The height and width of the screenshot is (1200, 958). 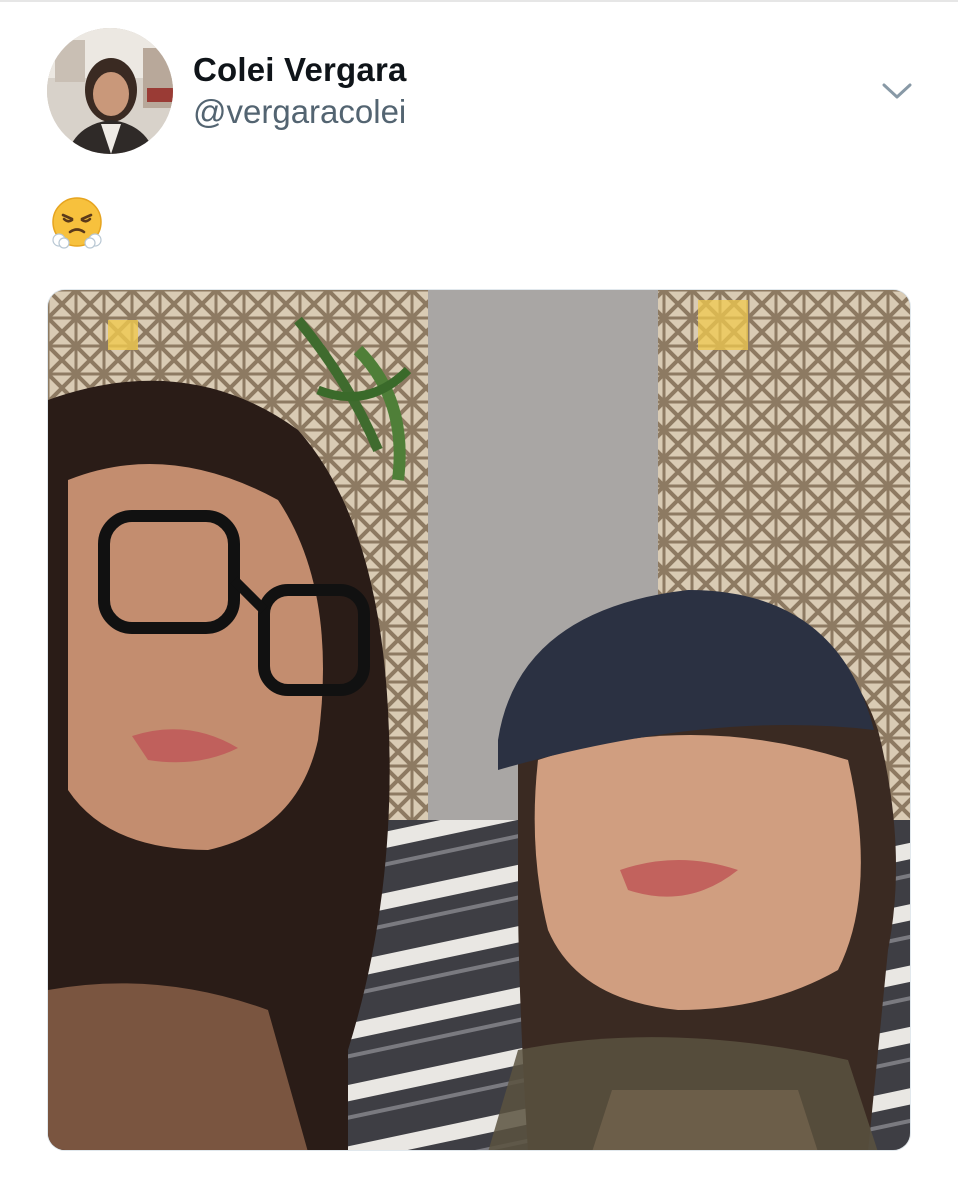 I want to click on avatar, so click(x=110, y=91).